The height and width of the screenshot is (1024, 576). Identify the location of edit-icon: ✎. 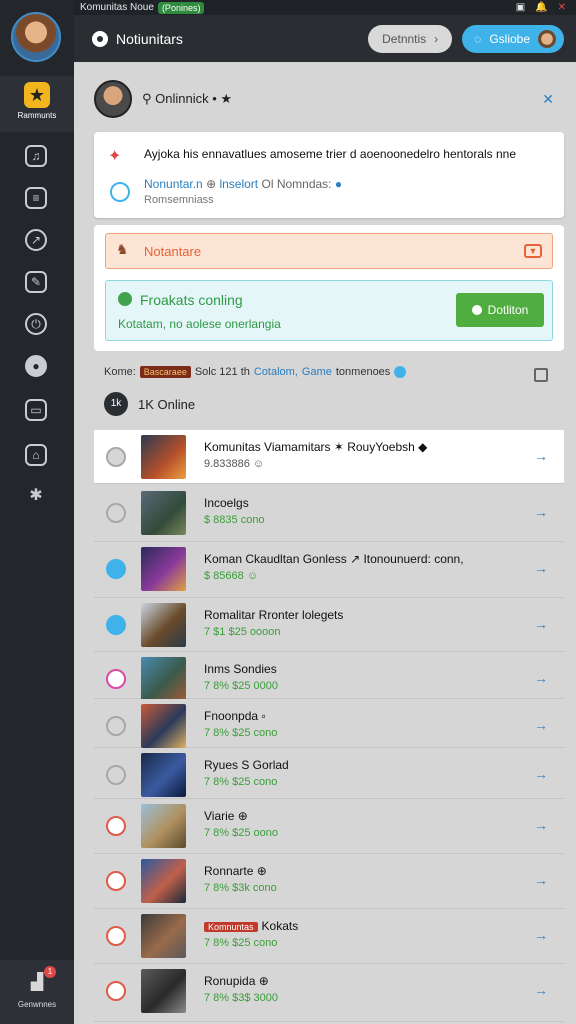
(36, 282).